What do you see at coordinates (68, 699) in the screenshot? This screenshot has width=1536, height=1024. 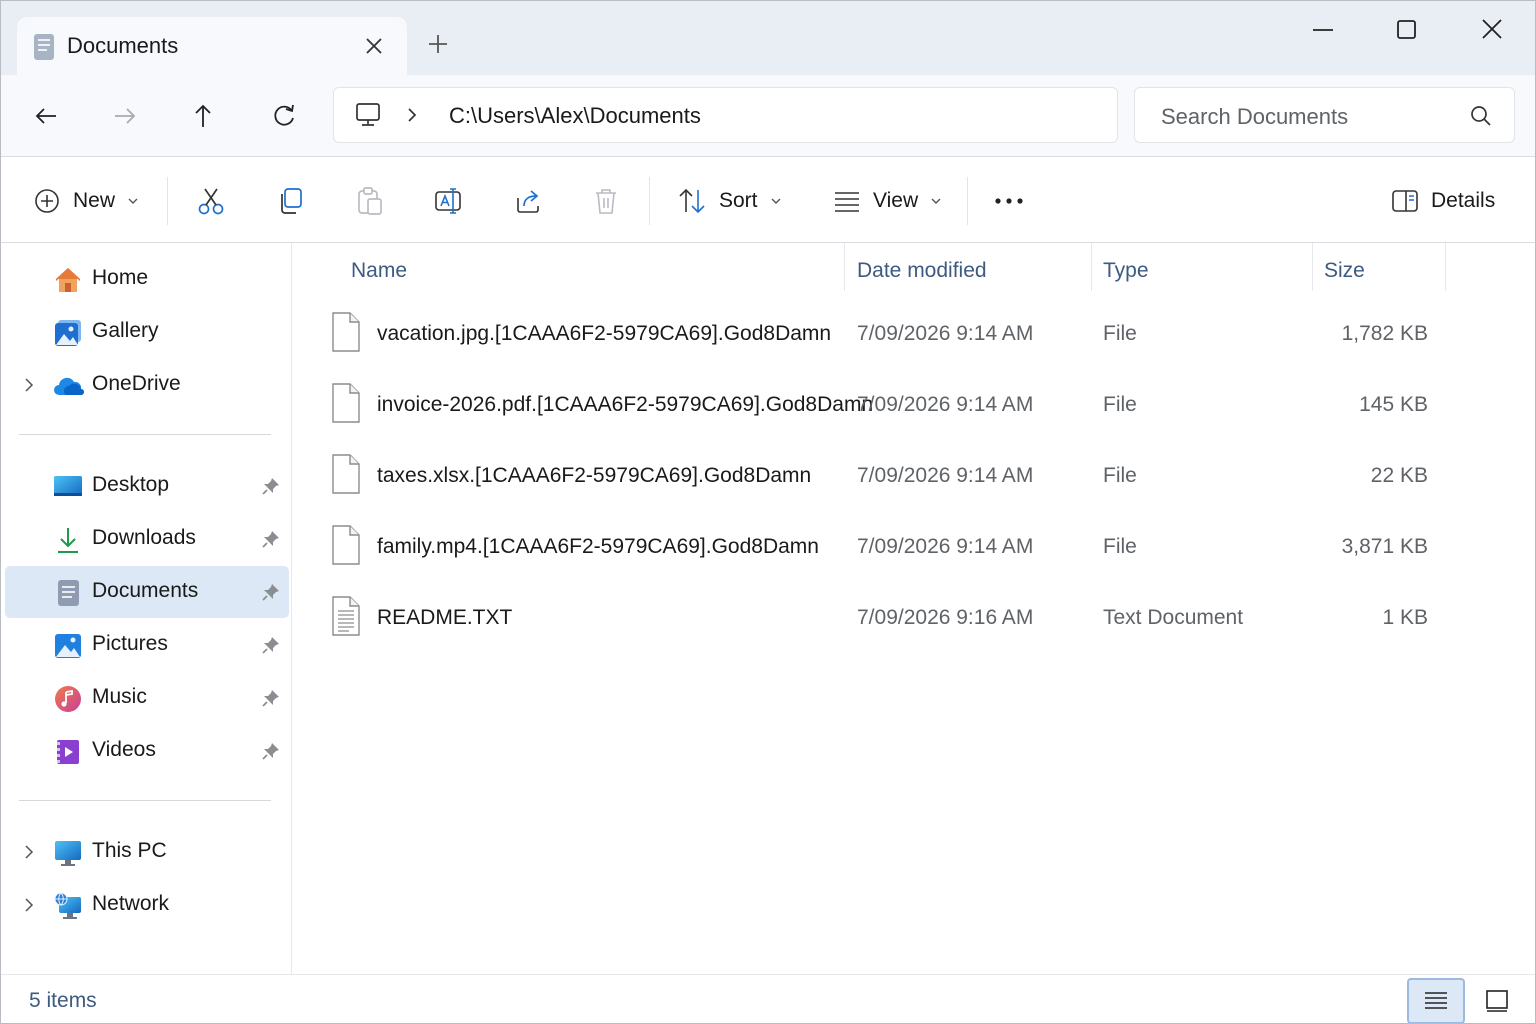 I see `music-icon` at bounding box center [68, 699].